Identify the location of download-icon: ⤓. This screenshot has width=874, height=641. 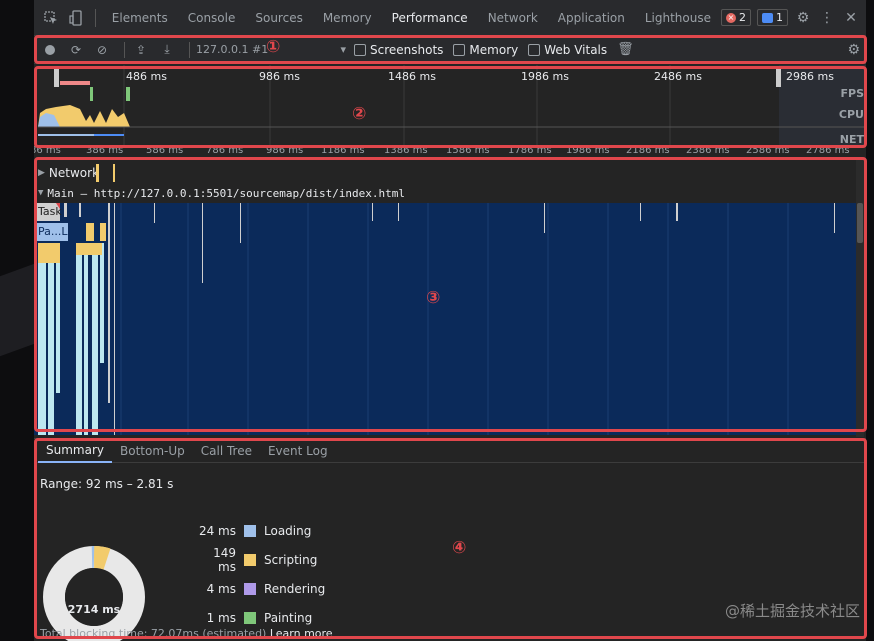
(167, 50).